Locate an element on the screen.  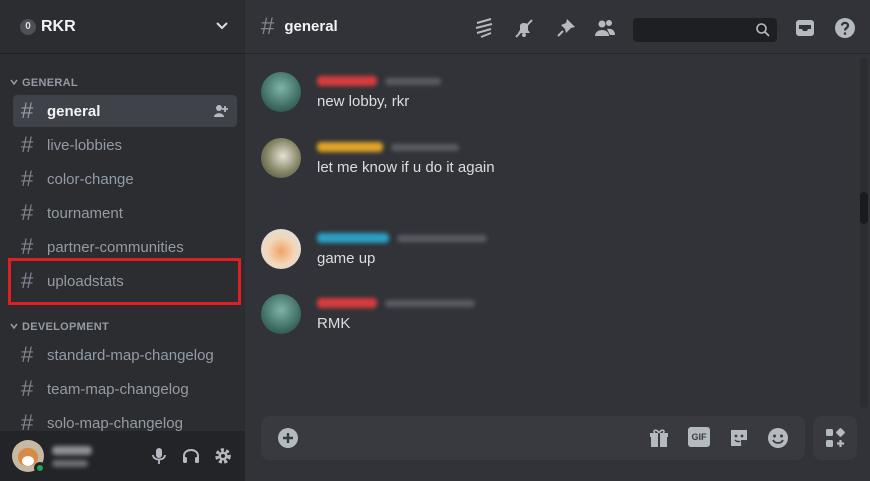
gear-icon is located at coordinates (223, 456).